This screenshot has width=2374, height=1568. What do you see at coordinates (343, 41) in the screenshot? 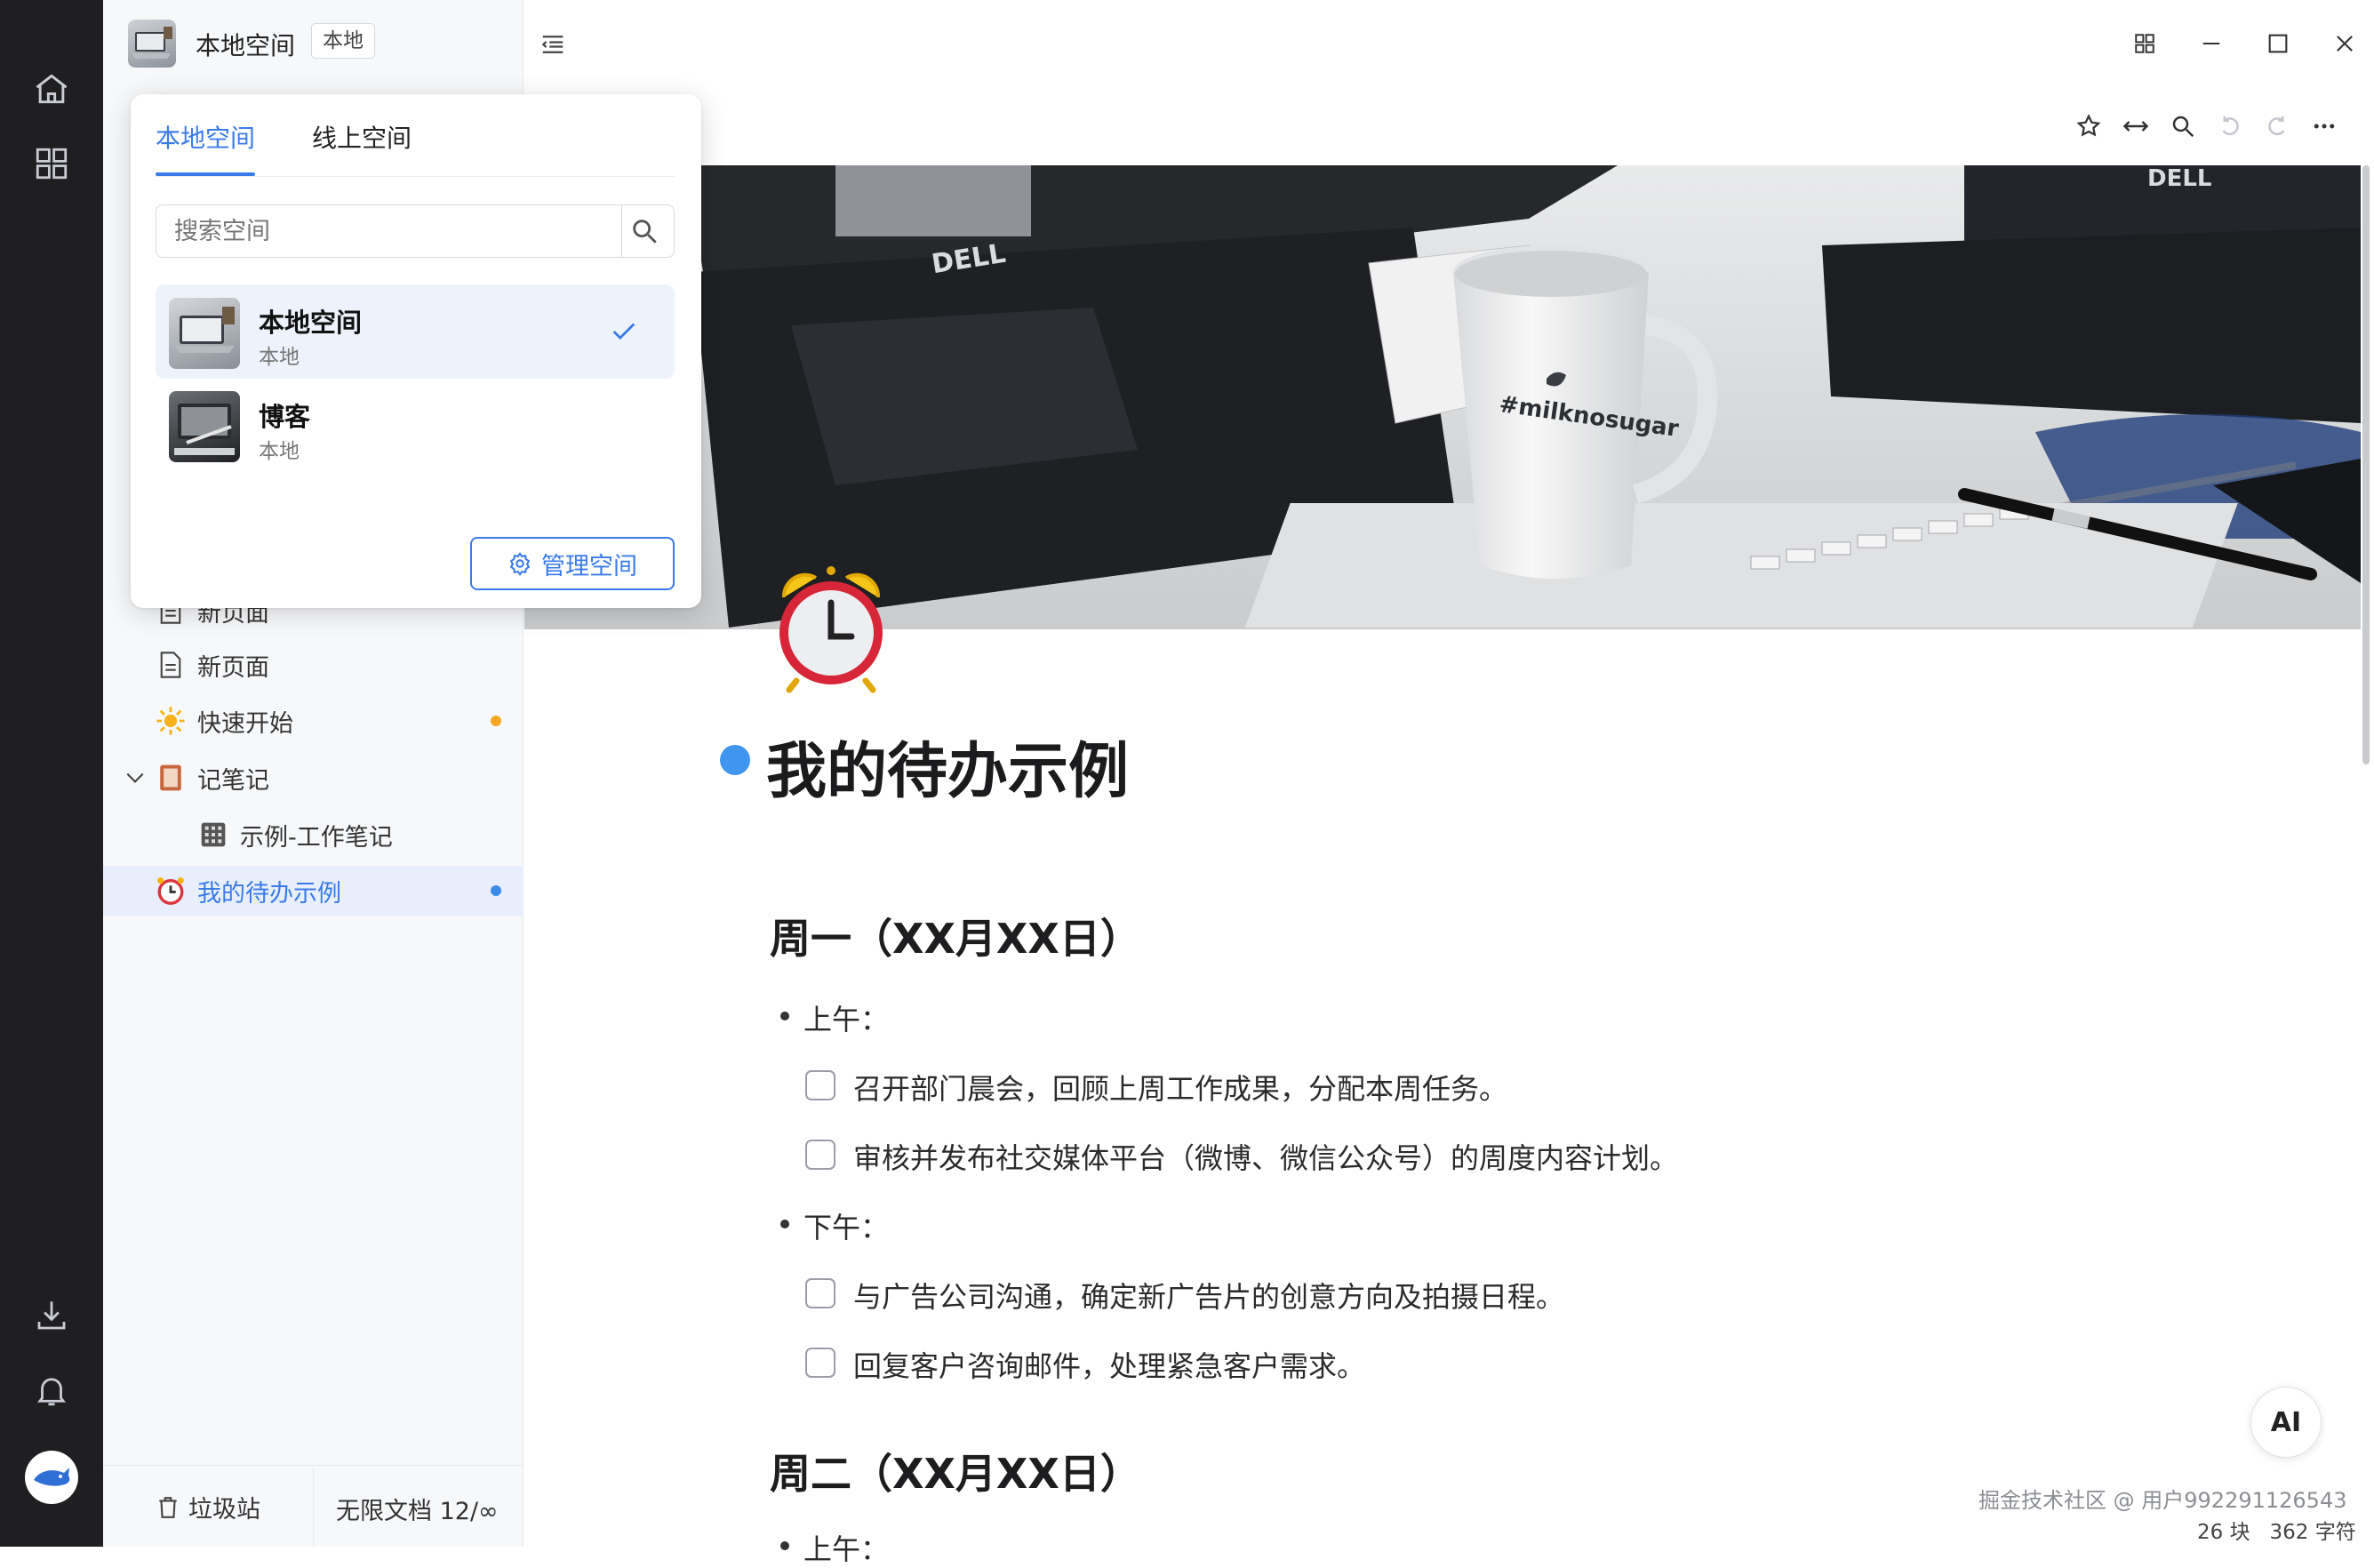
I see `workspace-type-badge: 本地` at bounding box center [343, 41].